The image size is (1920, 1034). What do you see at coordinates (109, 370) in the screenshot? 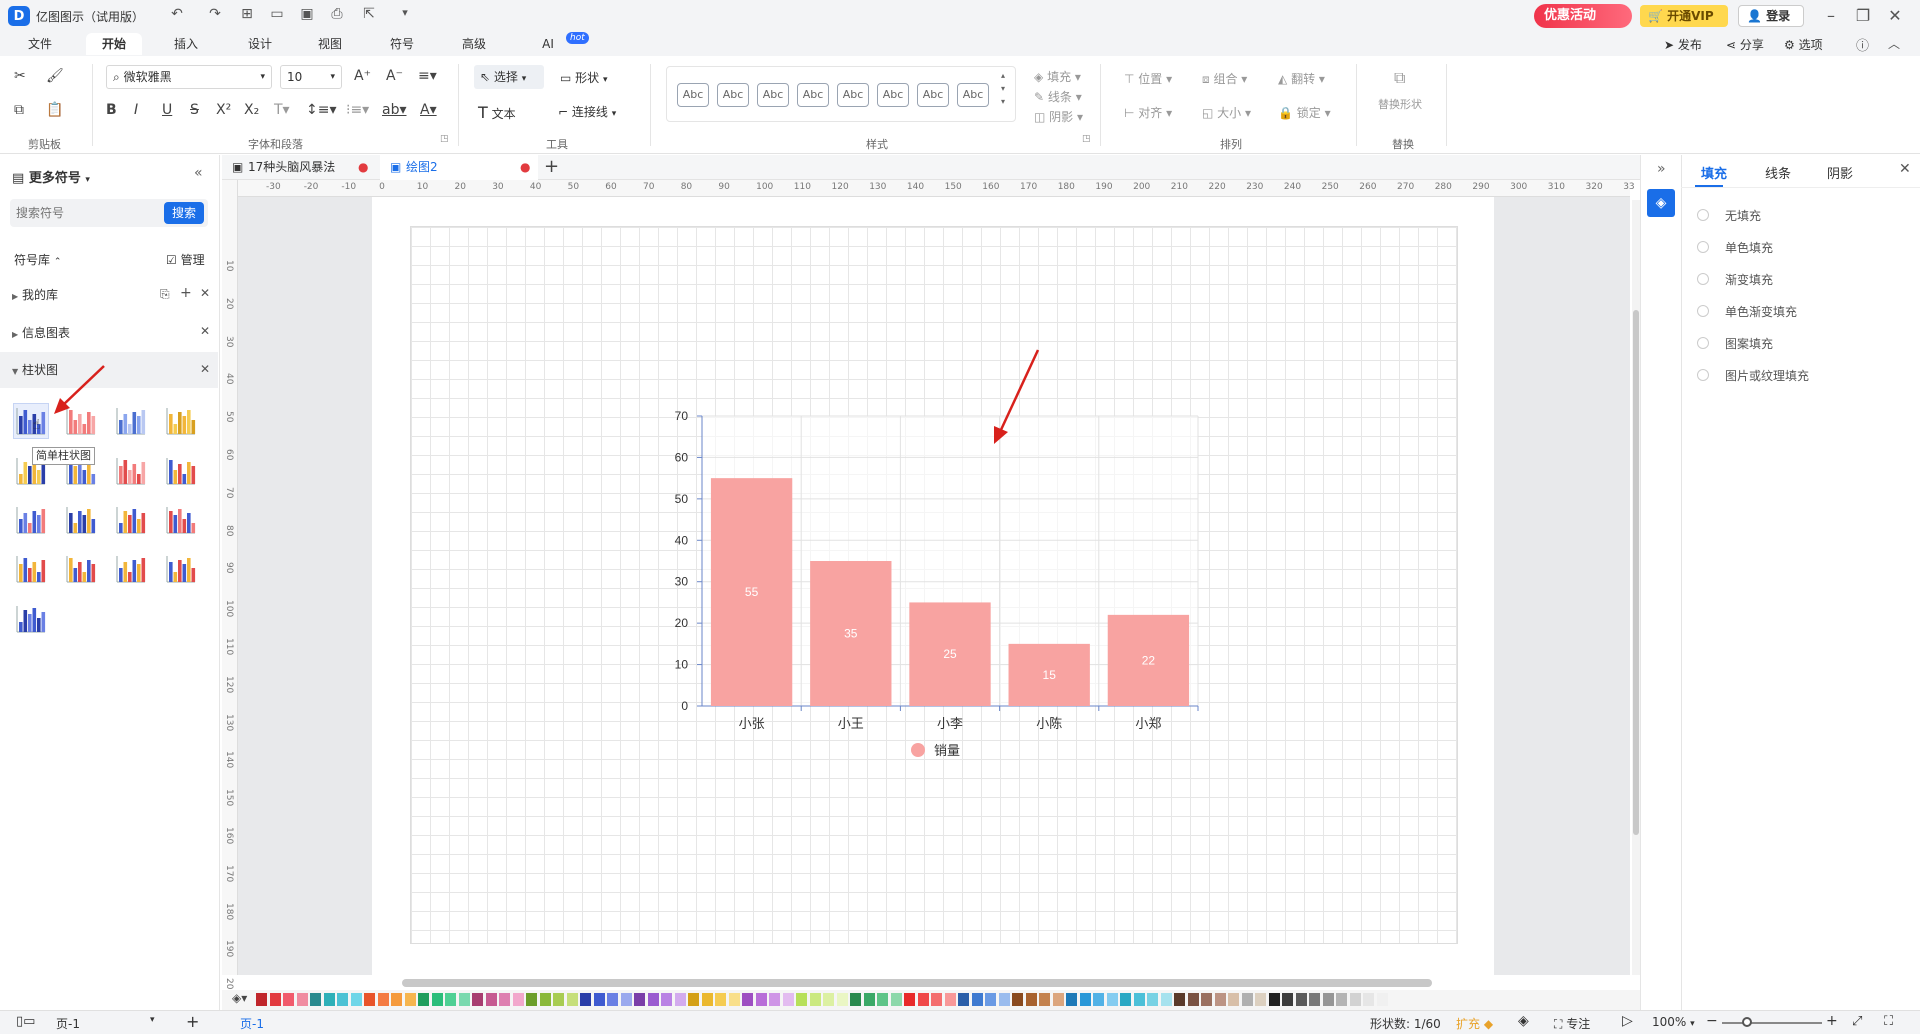
I see `library-bar-charts: ▼ 柱状图` at bounding box center [109, 370].